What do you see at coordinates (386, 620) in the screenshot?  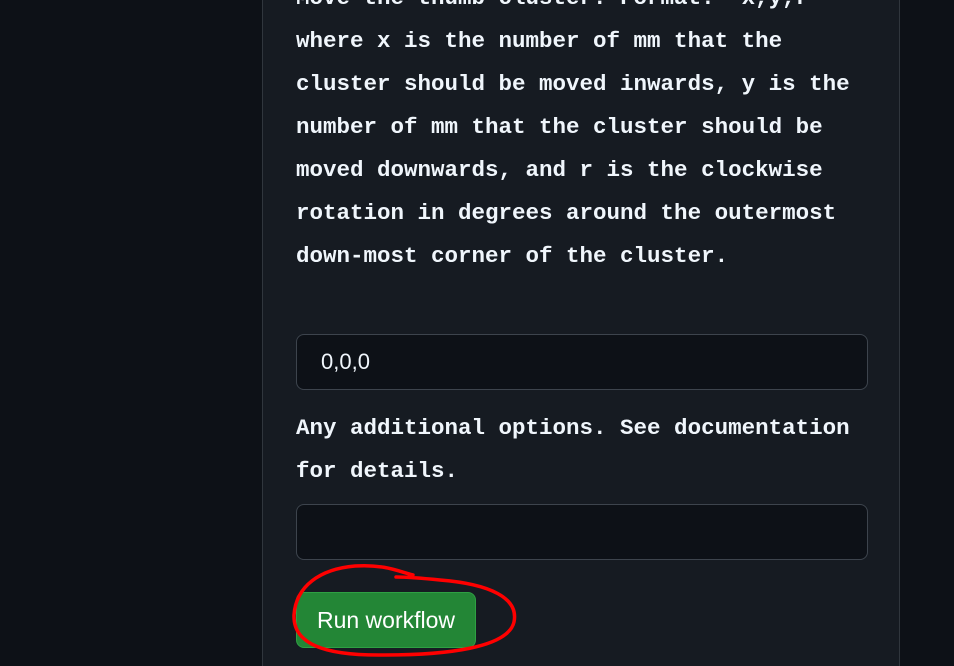 I see `run-workflow-button: Run workflow` at bounding box center [386, 620].